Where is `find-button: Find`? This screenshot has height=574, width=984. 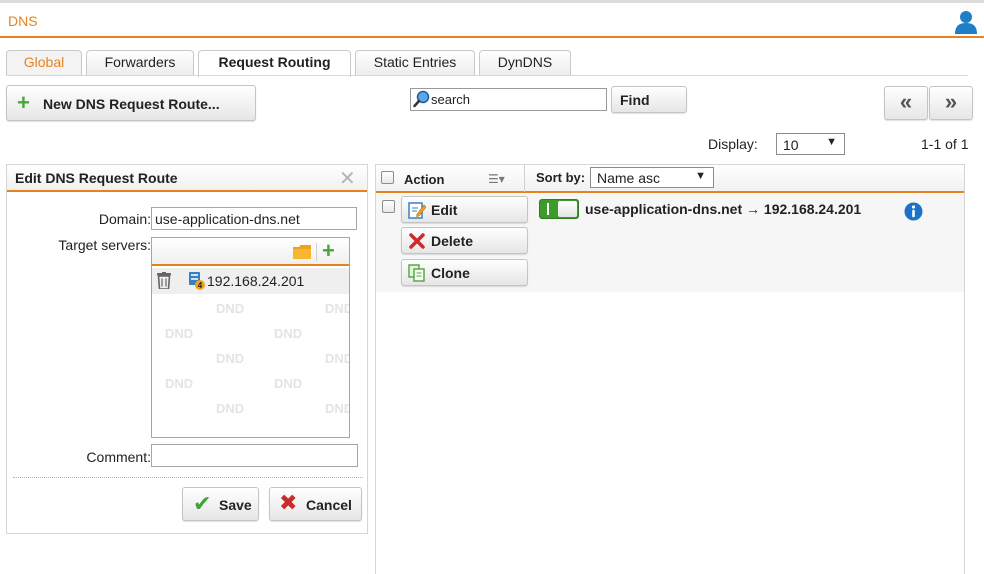
find-button: Find is located at coordinates (649, 99).